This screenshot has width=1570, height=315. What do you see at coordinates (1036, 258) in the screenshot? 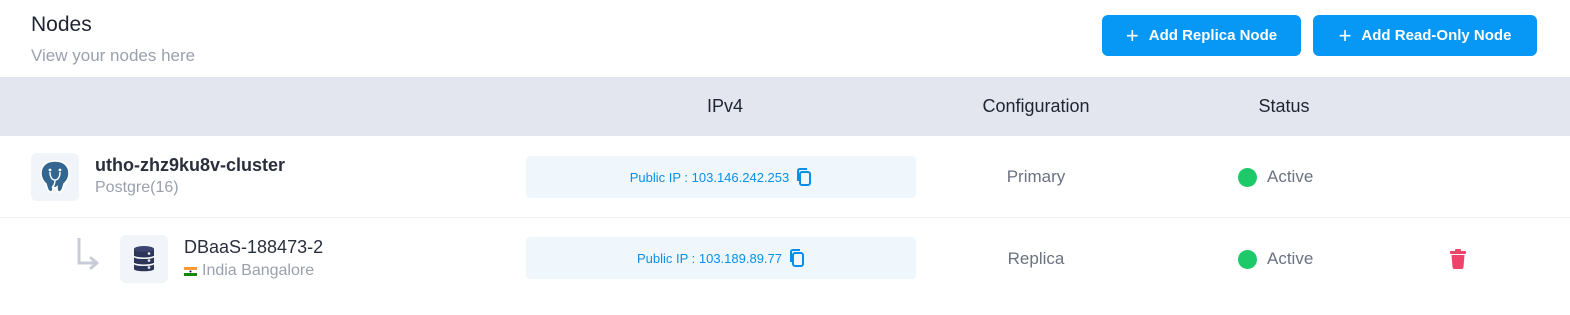
I see `node-configuration: Replica` at bounding box center [1036, 258].